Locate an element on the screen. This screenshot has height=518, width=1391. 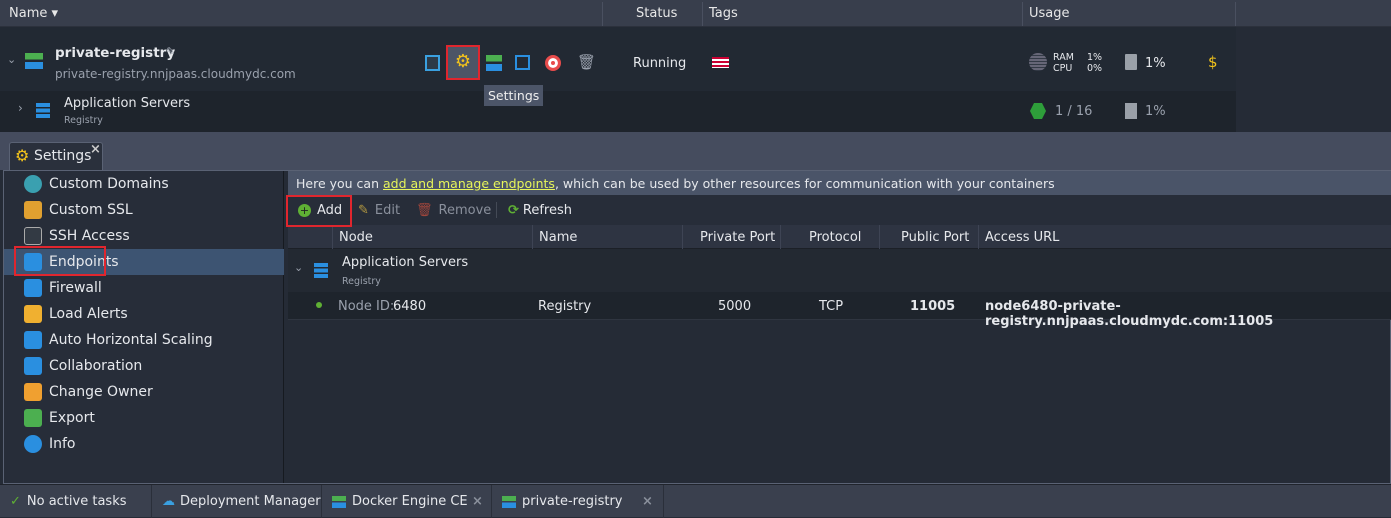
change-topology-icon is located at coordinates (494, 63).